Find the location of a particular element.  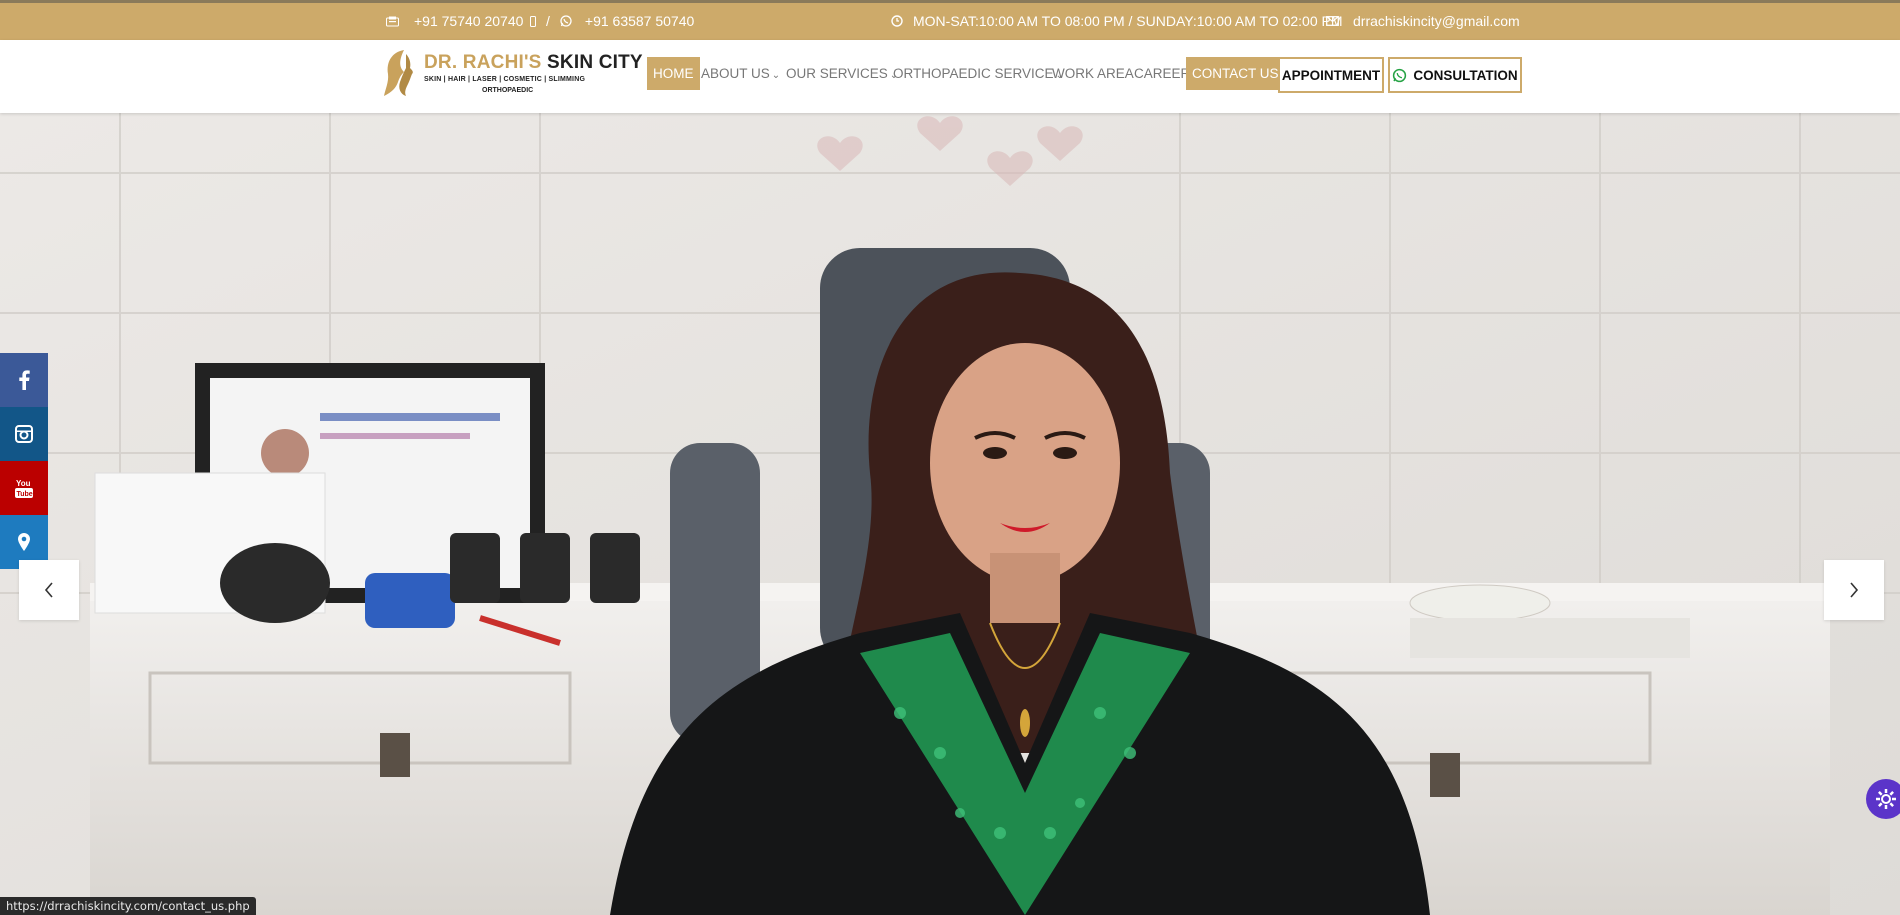

consultation-button: CONSULTATION is located at coordinates (1455, 75).